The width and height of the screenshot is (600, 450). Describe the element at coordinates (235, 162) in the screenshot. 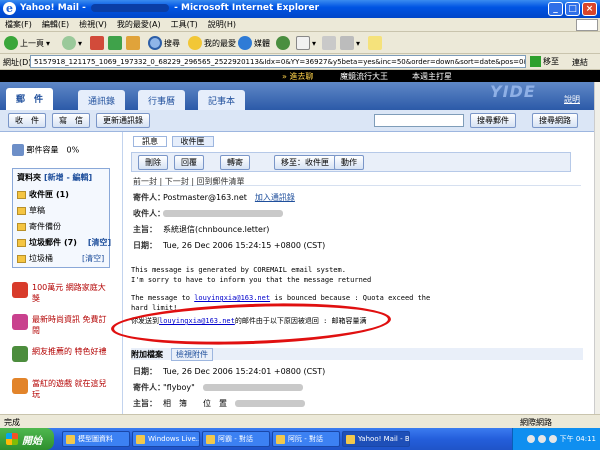

I see `forward-mail-button: 轉寄` at that location.